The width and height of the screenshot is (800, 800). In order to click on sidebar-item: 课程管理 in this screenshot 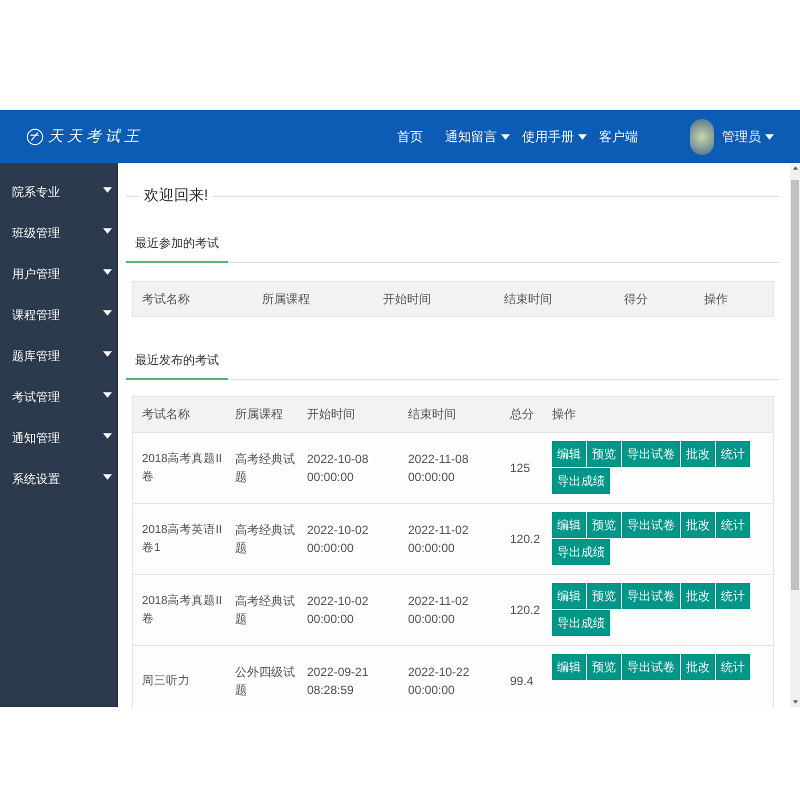, I will do `click(59, 326)`.